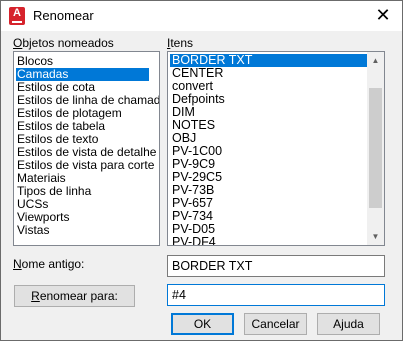  What do you see at coordinates (275, 324) in the screenshot?
I see `cancel-button: Cancelar` at bounding box center [275, 324].